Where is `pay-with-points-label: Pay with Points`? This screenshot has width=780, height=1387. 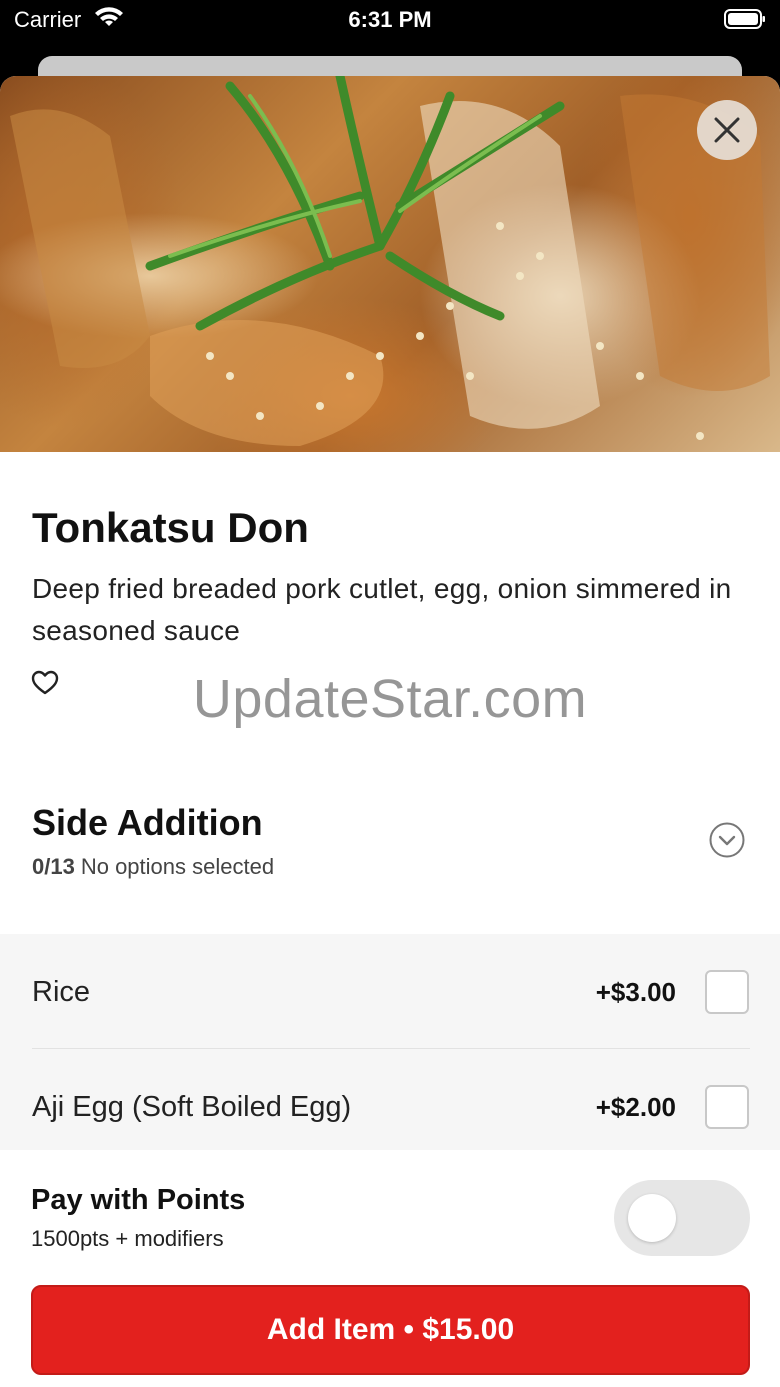
pay-with-points-label: Pay with Points is located at coordinates (138, 1200).